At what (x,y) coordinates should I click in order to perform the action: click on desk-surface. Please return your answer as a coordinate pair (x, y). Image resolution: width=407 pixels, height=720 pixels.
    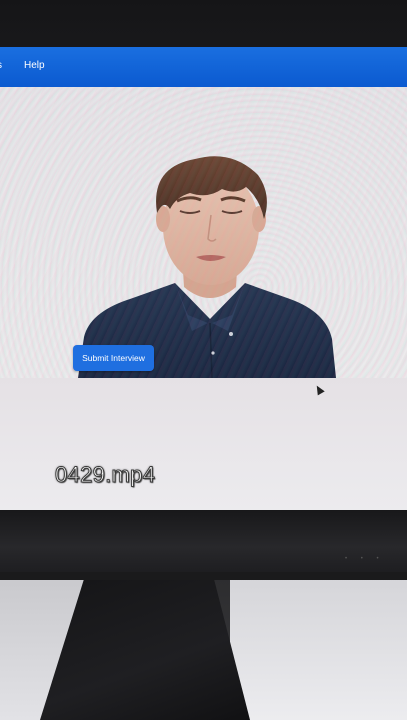
    Looking at the image, I should click on (318, 646).